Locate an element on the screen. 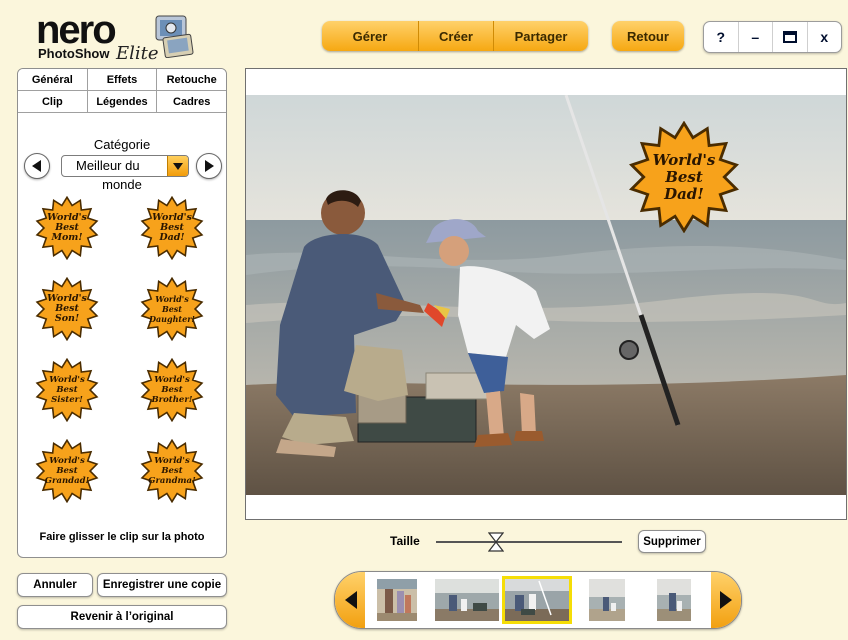 This screenshot has width=848, height=640. delete-button: Supprimer is located at coordinates (672, 541).